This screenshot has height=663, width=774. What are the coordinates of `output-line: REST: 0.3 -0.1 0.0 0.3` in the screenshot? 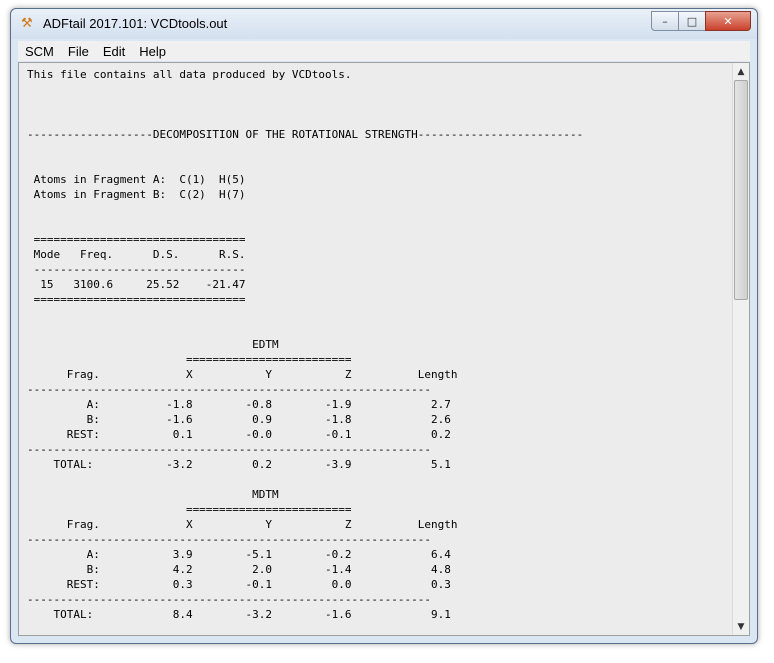 It's located at (239, 584).